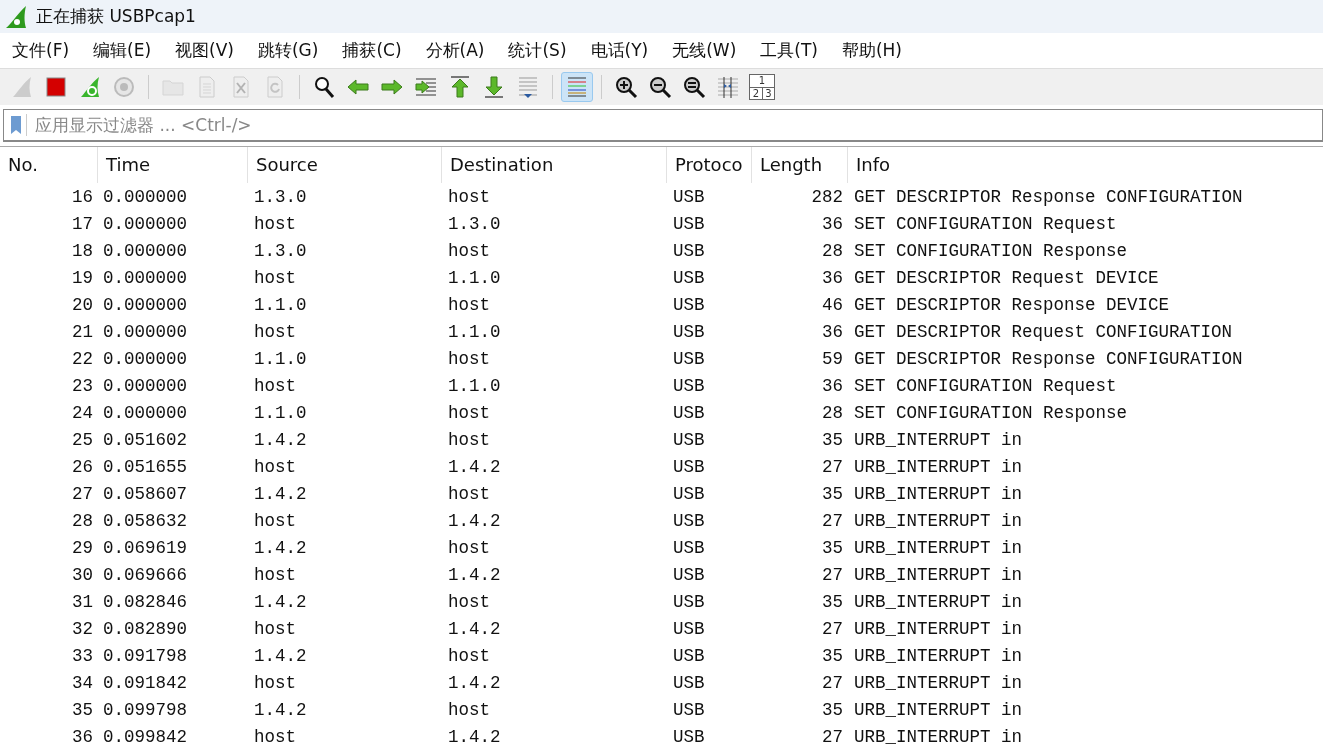  What do you see at coordinates (82, 439) in the screenshot?
I see `table-cell-text: 25` at bounding box center [82, 439].